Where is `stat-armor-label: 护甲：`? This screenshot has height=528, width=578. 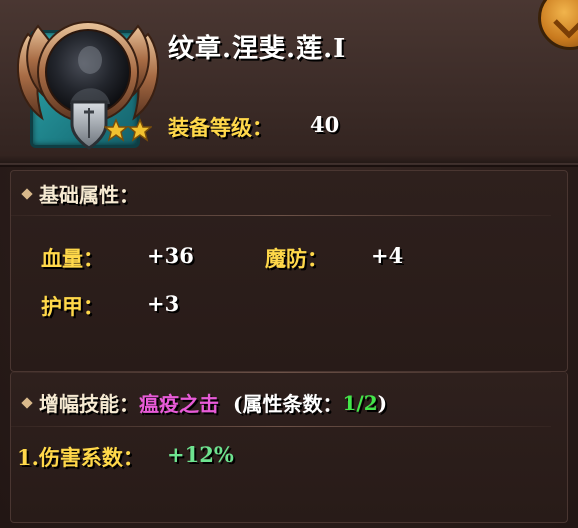 stat-armor-label: 护甲： is located at coordinates (72, 306).